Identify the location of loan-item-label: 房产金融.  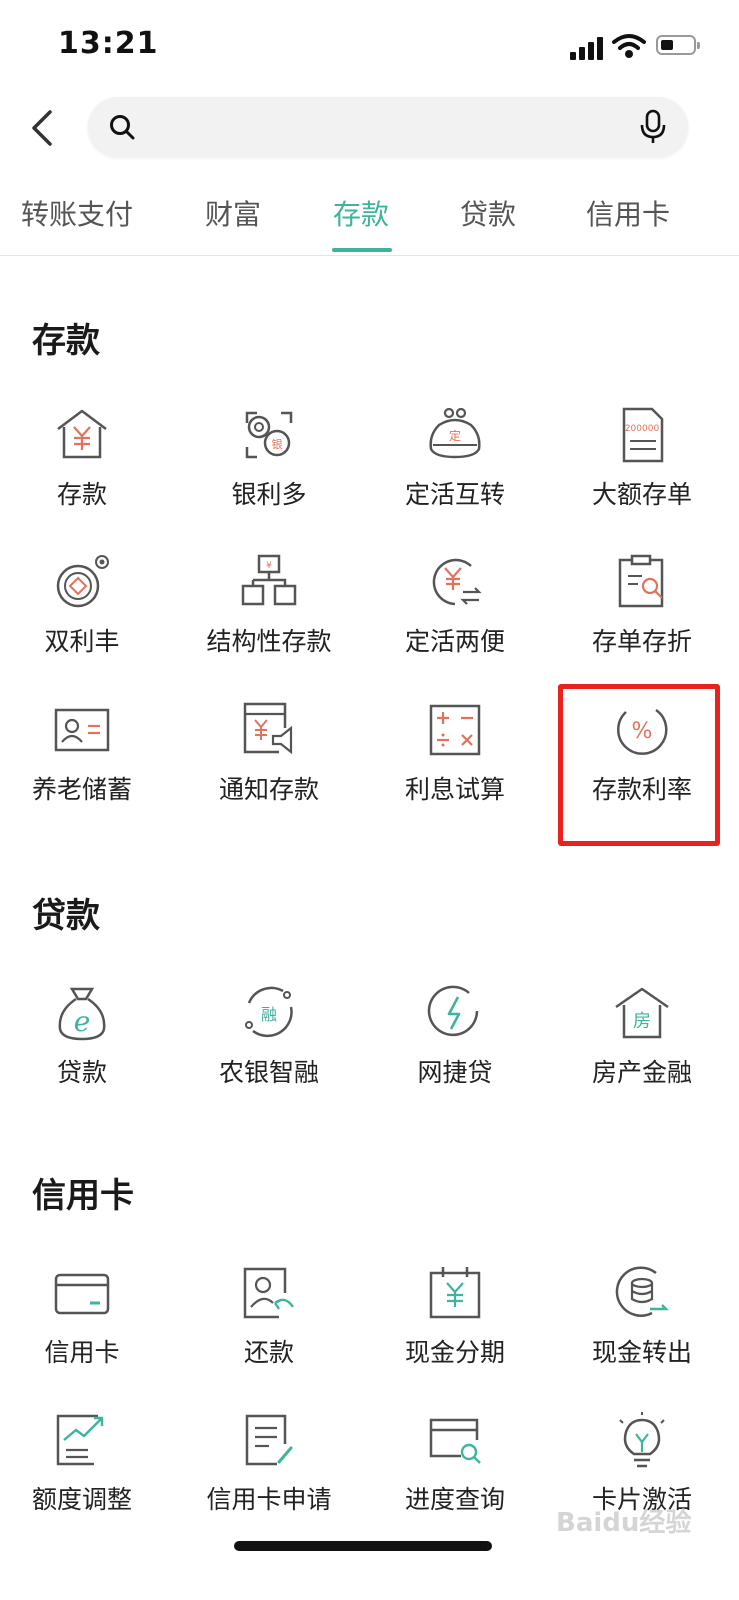
(641, 1072).